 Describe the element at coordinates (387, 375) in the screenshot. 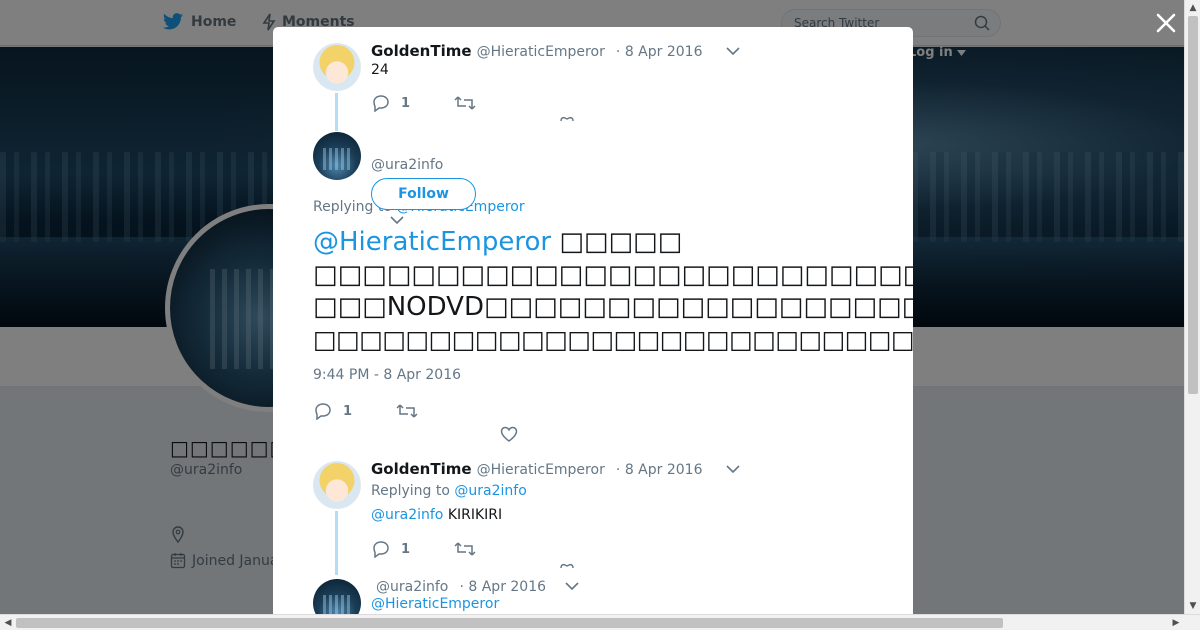

I see `tweet-timestamp: 9:44 PM - 8 Apr 2016` at that location.